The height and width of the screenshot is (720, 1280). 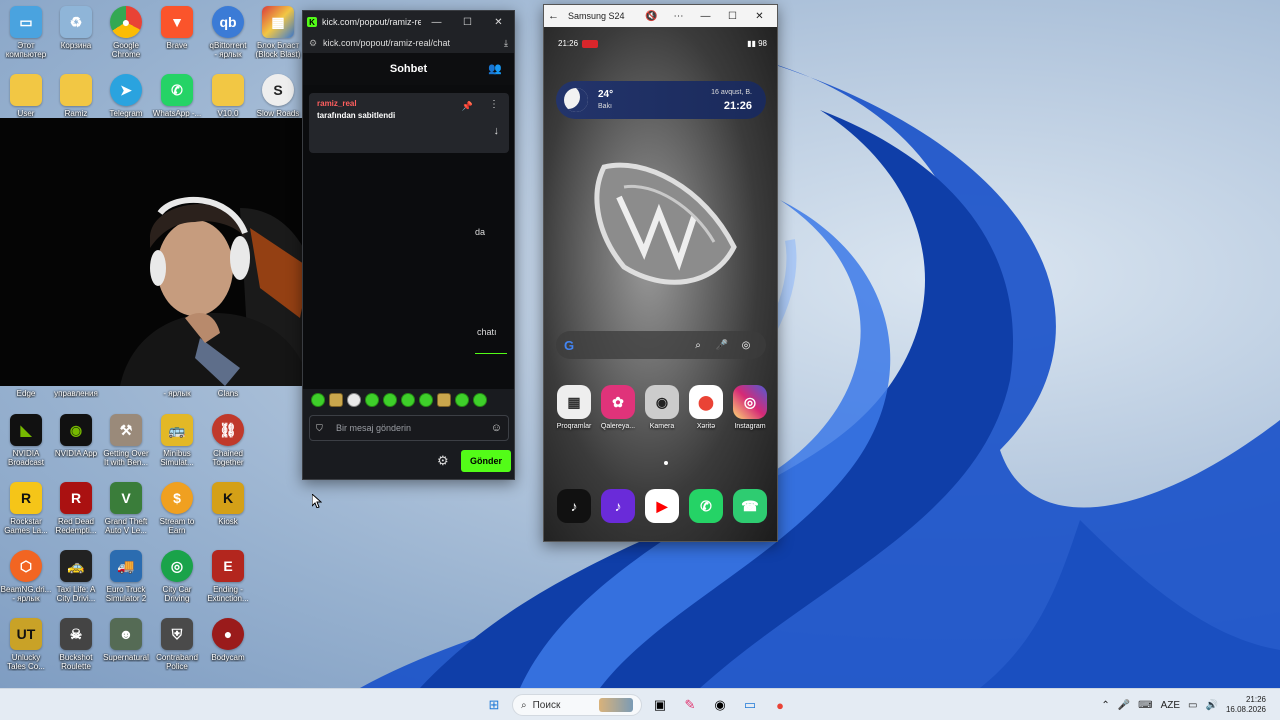 I want to click on gear-icon: ⚙, so click(x=443, y=461).